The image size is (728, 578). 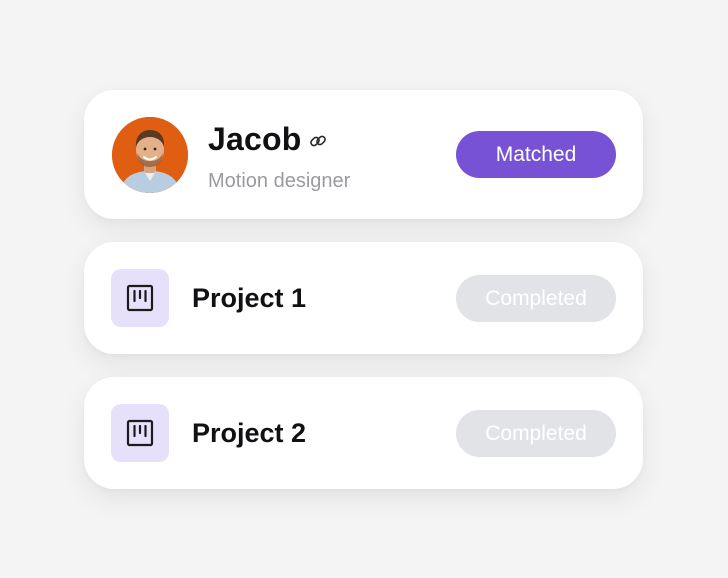 I want to click on matched-badge: Matched, so click(x=536, y=154).